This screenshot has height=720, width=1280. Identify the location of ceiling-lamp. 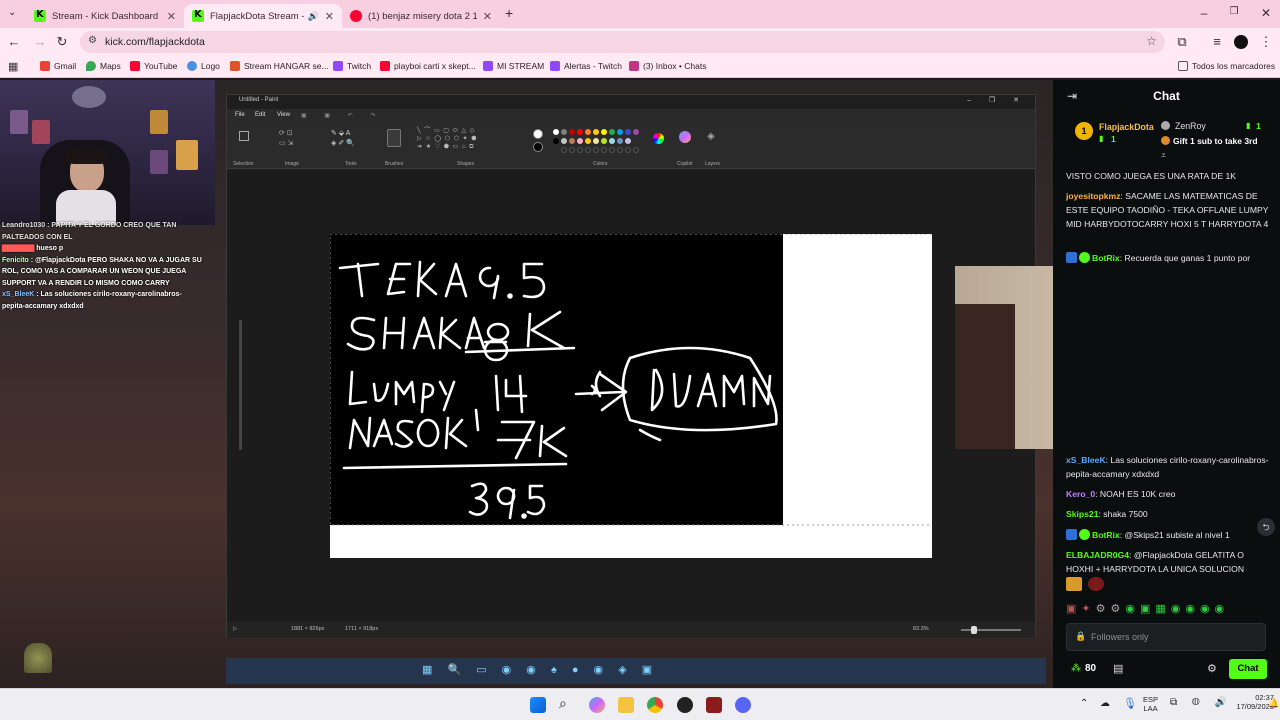
(89, 97).